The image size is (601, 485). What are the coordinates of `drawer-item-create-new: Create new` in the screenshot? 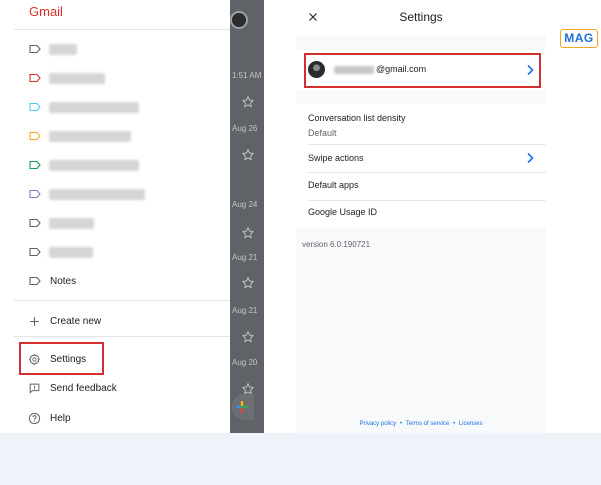 It's located at (115, 321).